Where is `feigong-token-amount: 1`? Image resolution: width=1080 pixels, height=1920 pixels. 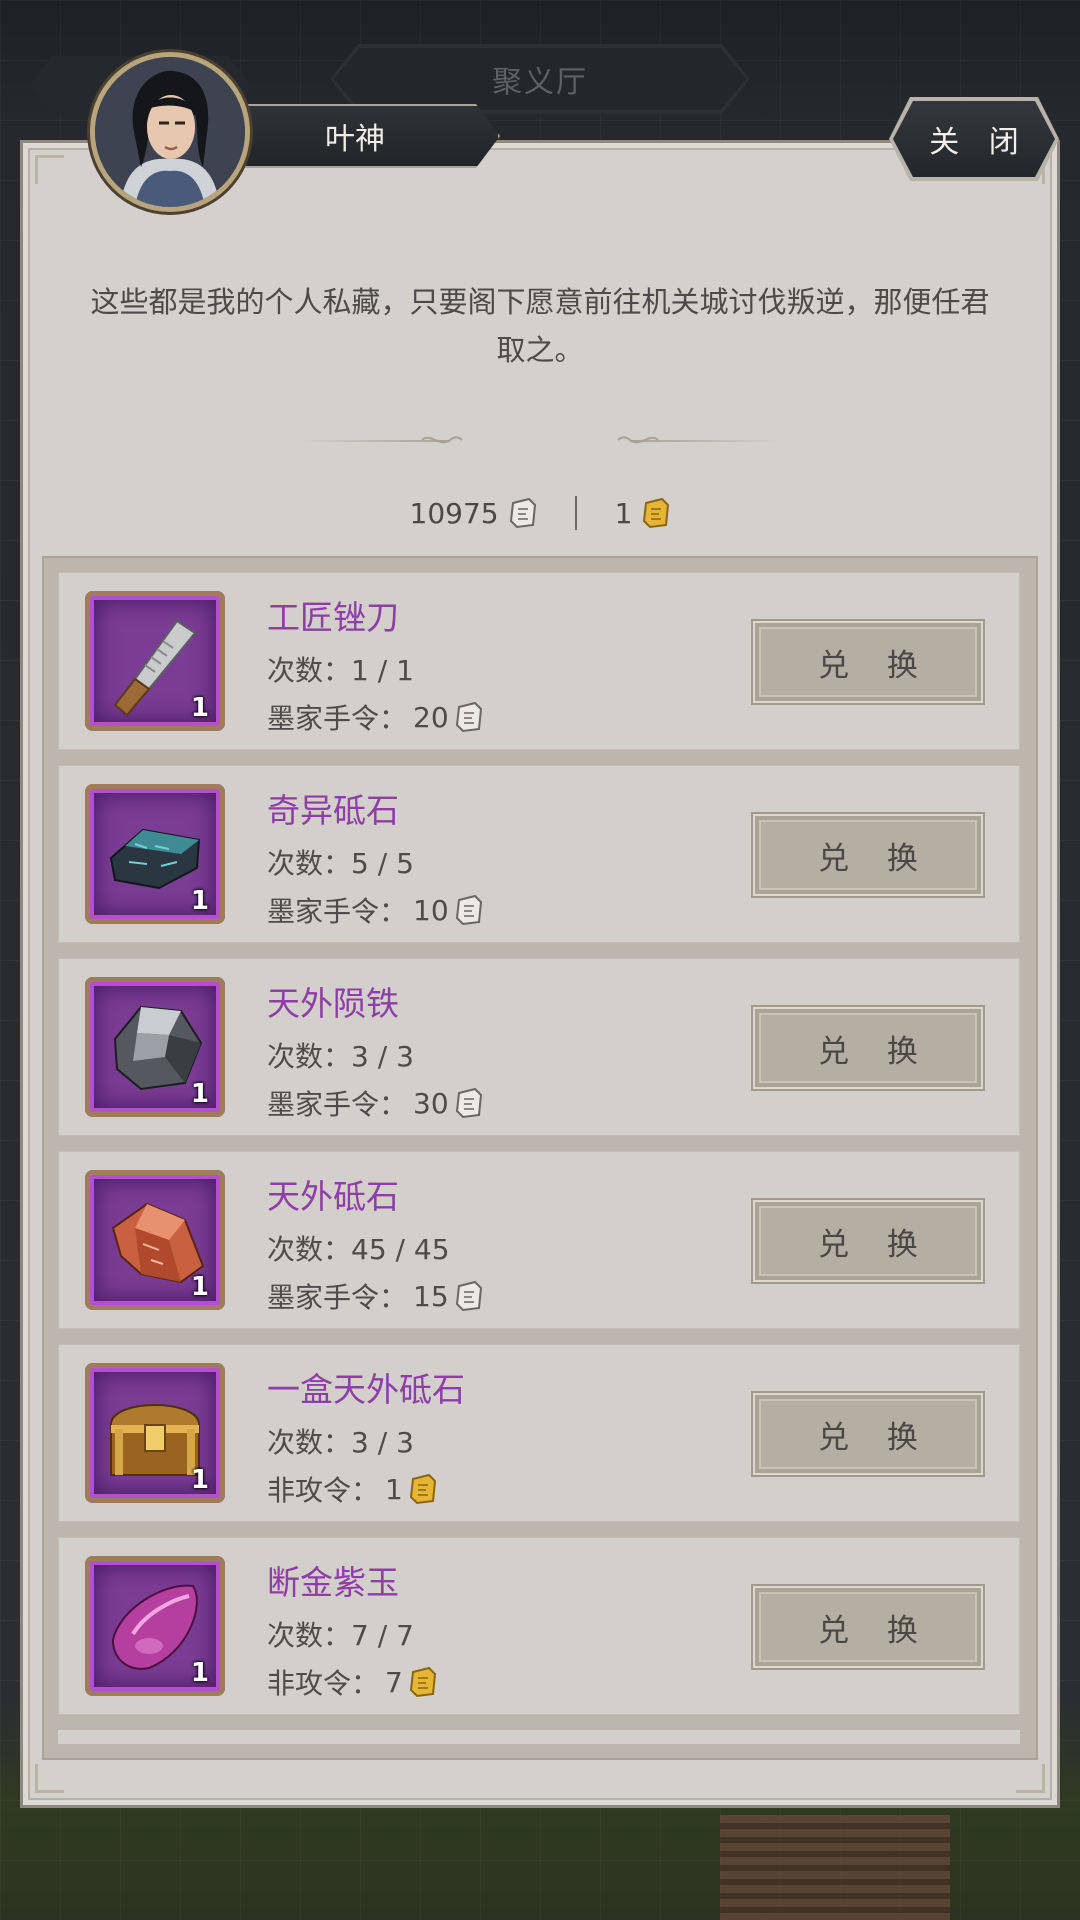 feigong-token-amount: 1 is located at coordinates (623, 513).